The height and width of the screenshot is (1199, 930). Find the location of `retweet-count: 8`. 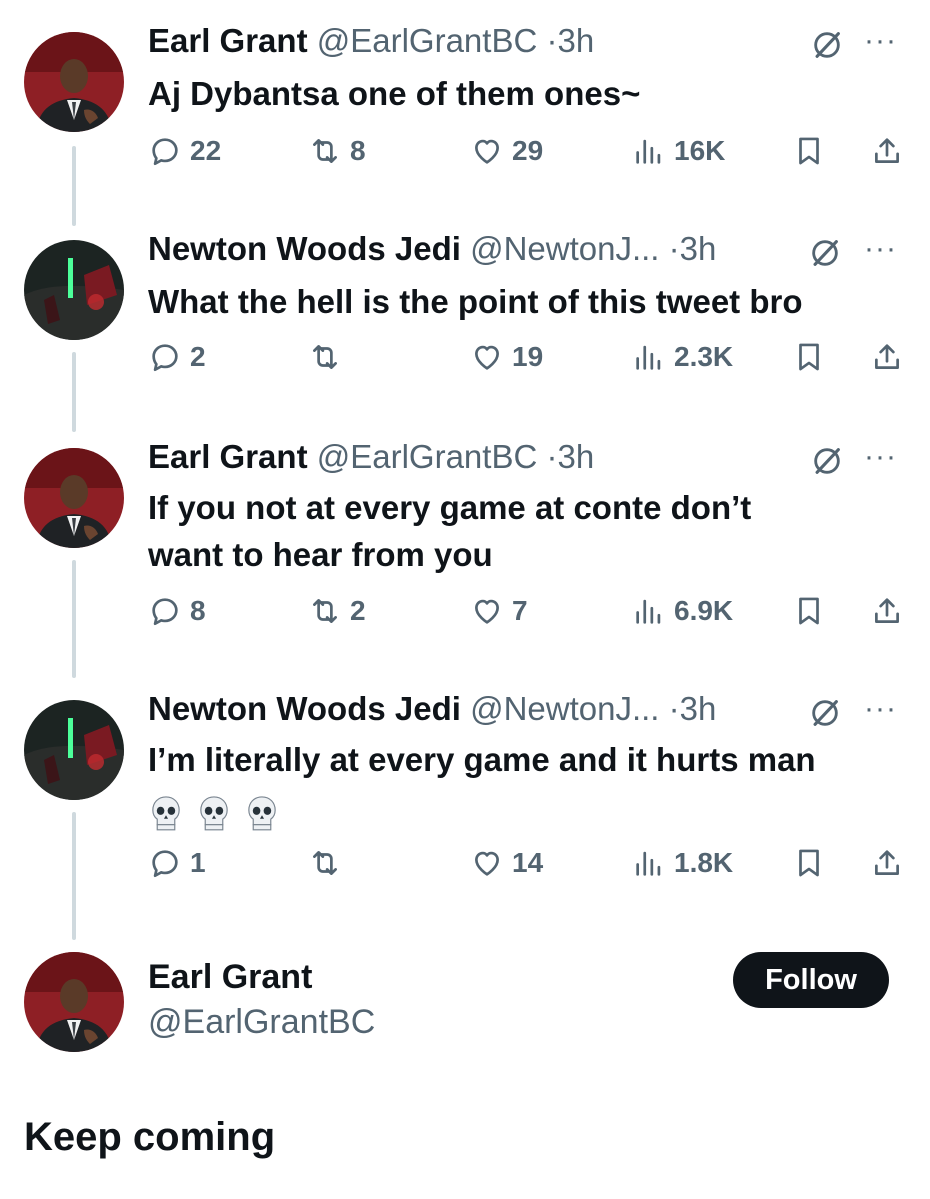

retweet-count: 8 is located at coordinates (358, 150).